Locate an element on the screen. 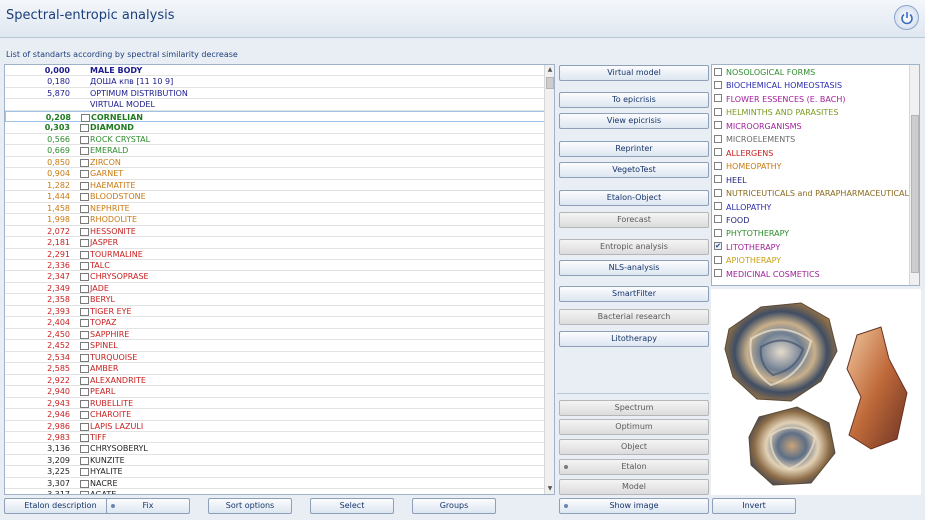 This screenshot has width=925, height=520. category-item: MICROELEMENTS is located at coordinates (754, 139).